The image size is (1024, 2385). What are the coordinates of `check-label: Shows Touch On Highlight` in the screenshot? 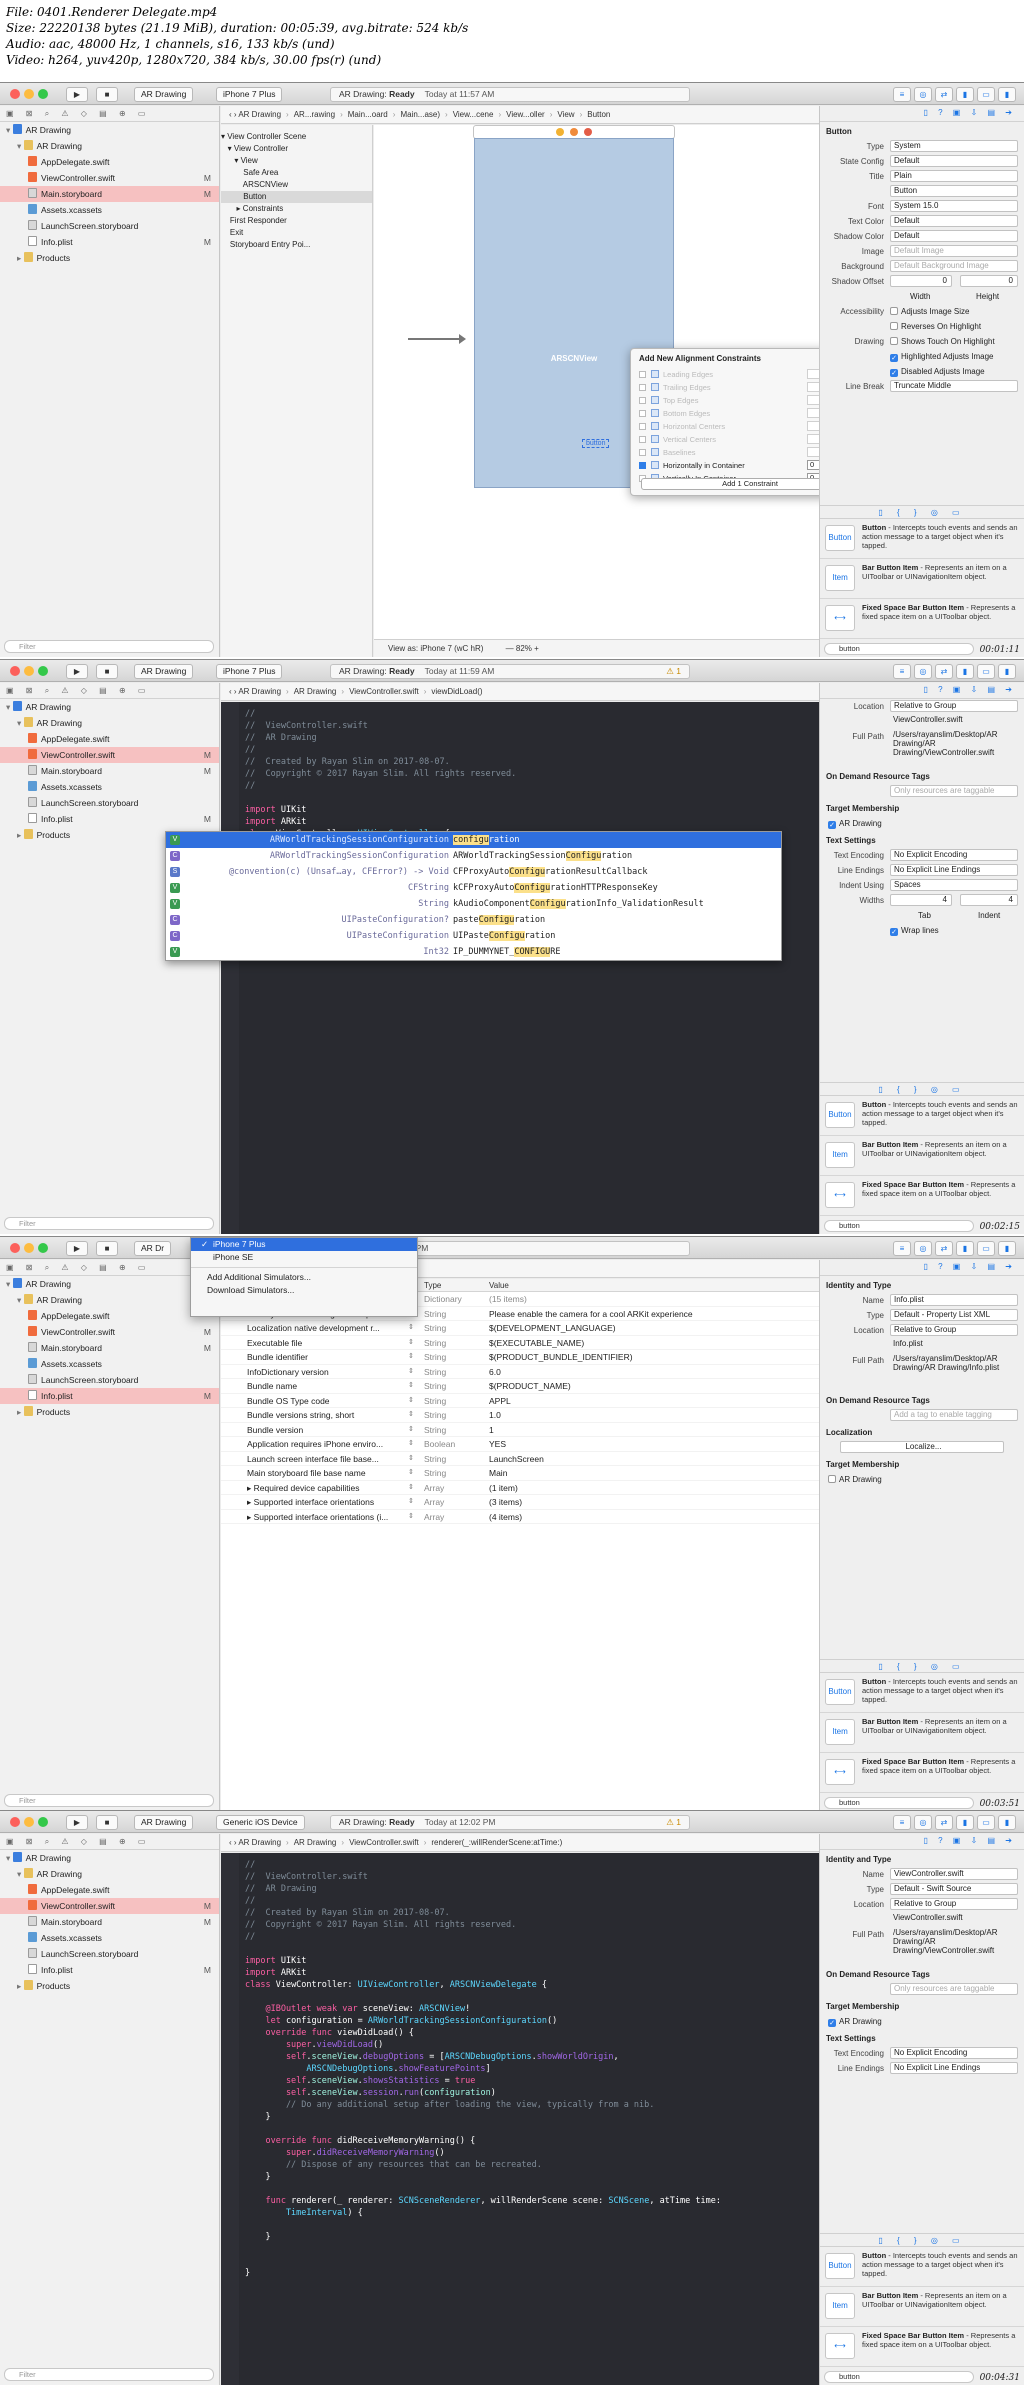 It's located at (942, 341).